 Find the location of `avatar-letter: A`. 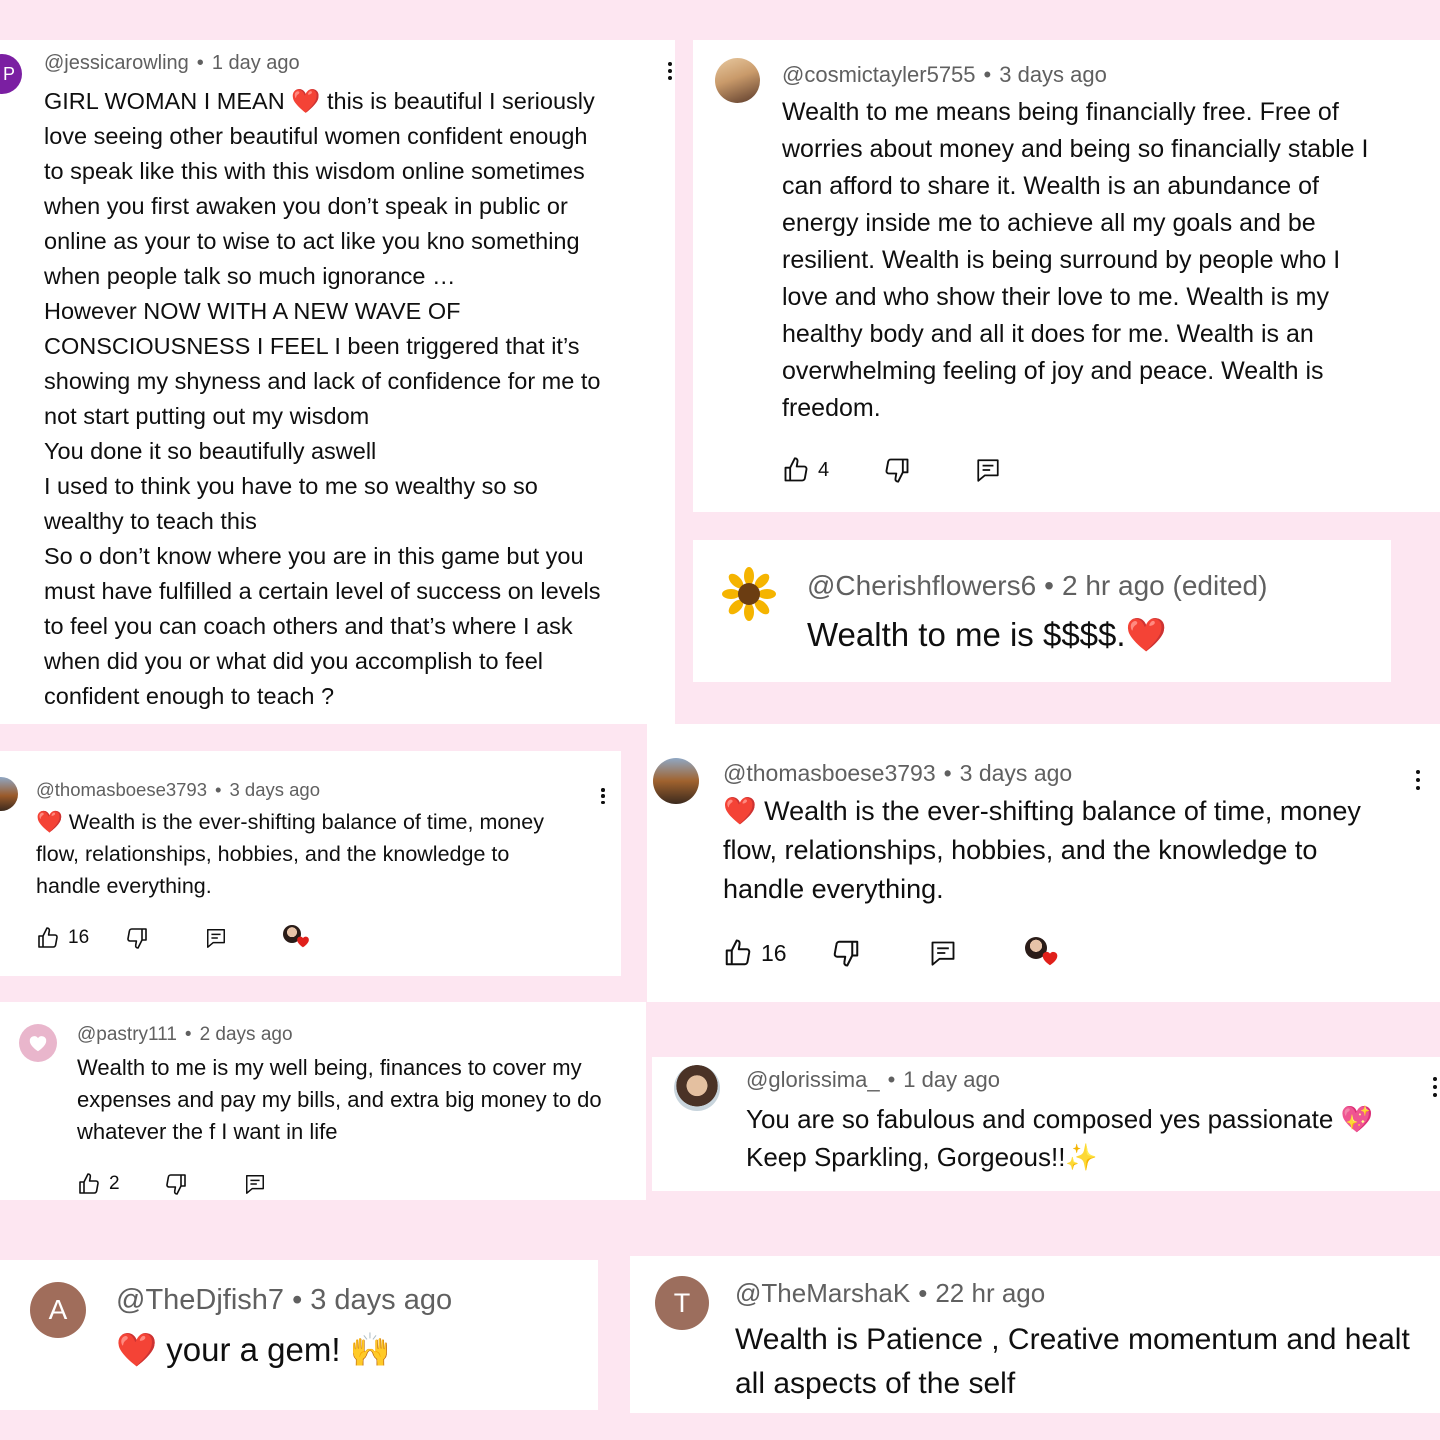

avatar-letter: A is located at coordinates (58, 1309).